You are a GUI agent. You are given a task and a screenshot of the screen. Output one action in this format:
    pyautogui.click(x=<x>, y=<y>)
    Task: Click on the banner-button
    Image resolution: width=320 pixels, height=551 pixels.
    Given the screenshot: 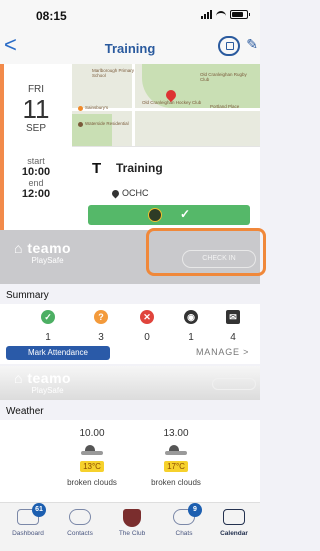 What is the action you would take?
    pyautogui.click(x=234, y=384)
    